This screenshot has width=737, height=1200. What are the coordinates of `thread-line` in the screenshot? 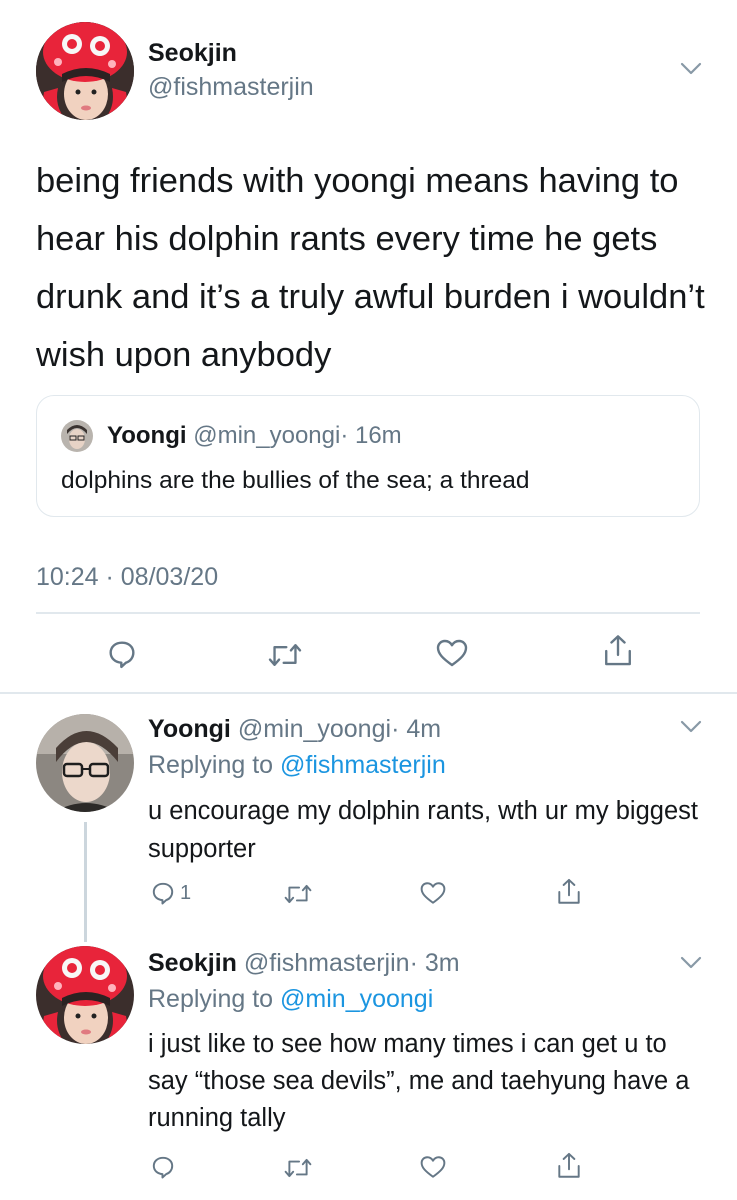 It's located at (85, 882).